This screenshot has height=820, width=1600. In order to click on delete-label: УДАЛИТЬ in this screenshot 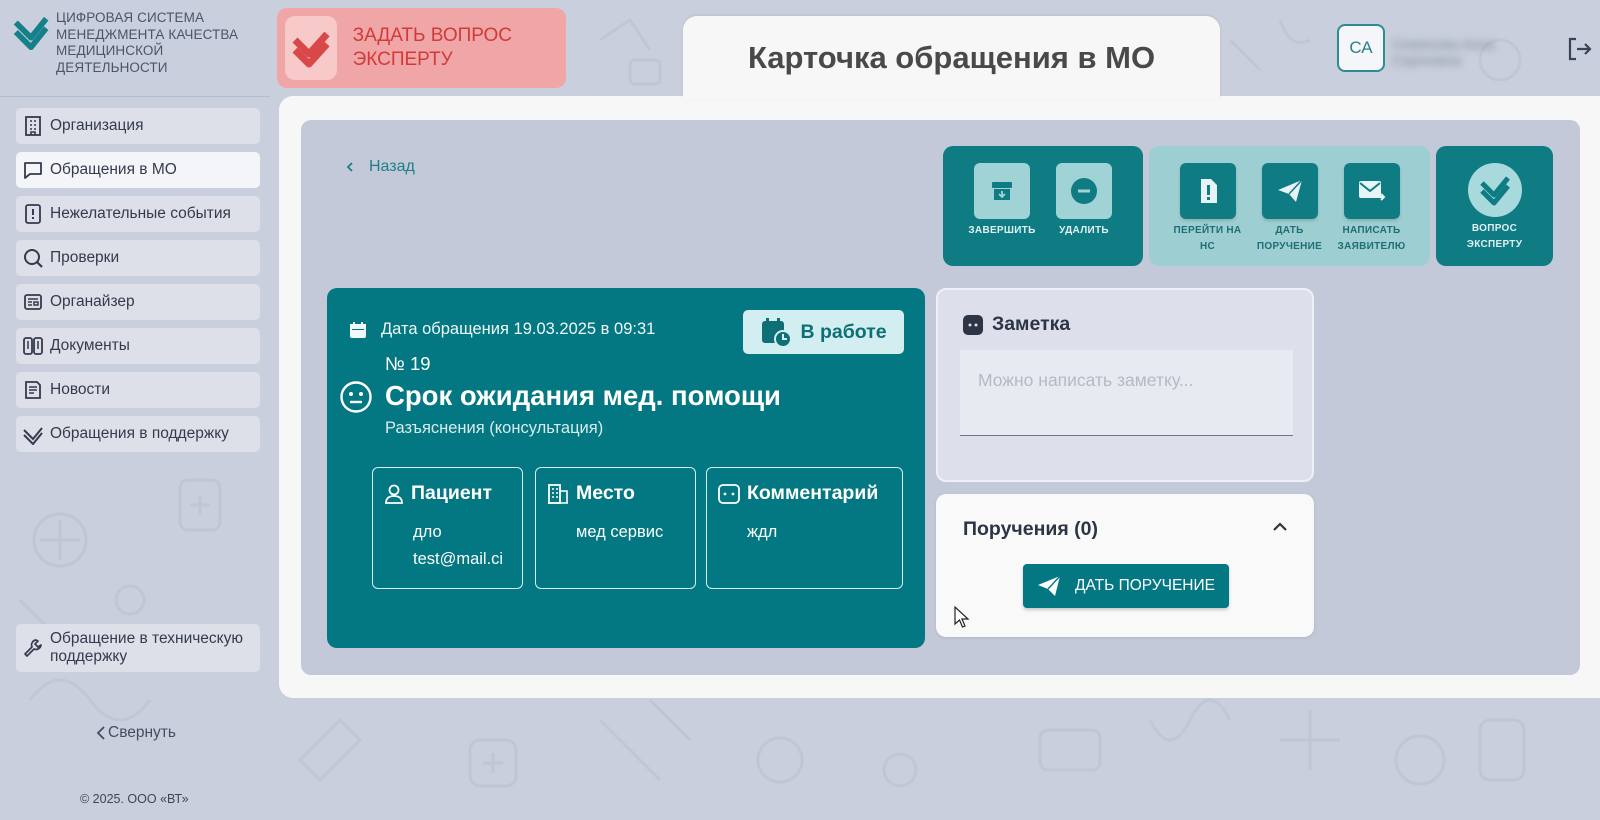, I will do `click(1084, 230)`.